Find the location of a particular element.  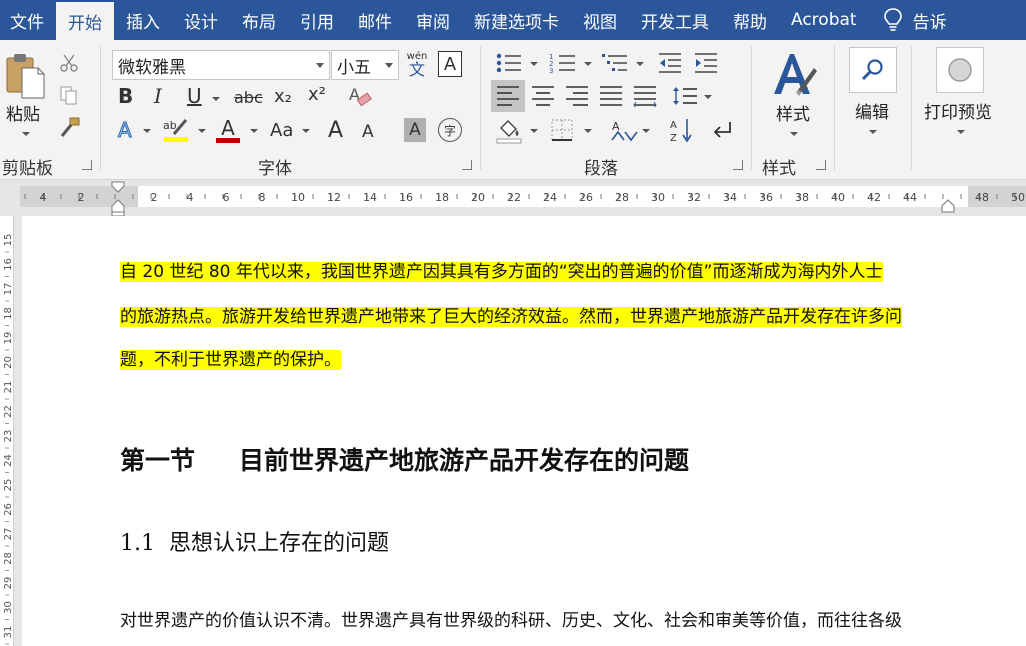

decrease-indent-button is located at coordinates (670, 63).